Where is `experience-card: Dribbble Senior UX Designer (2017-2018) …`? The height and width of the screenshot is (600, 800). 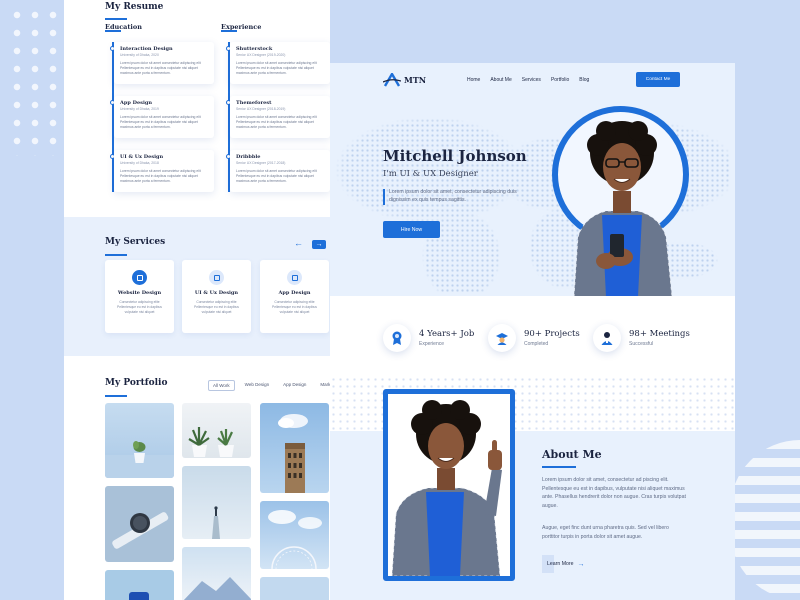 experience-card: Dribbble Senior UX Designer (2017-2018) … is located at coordinates (280, 171).